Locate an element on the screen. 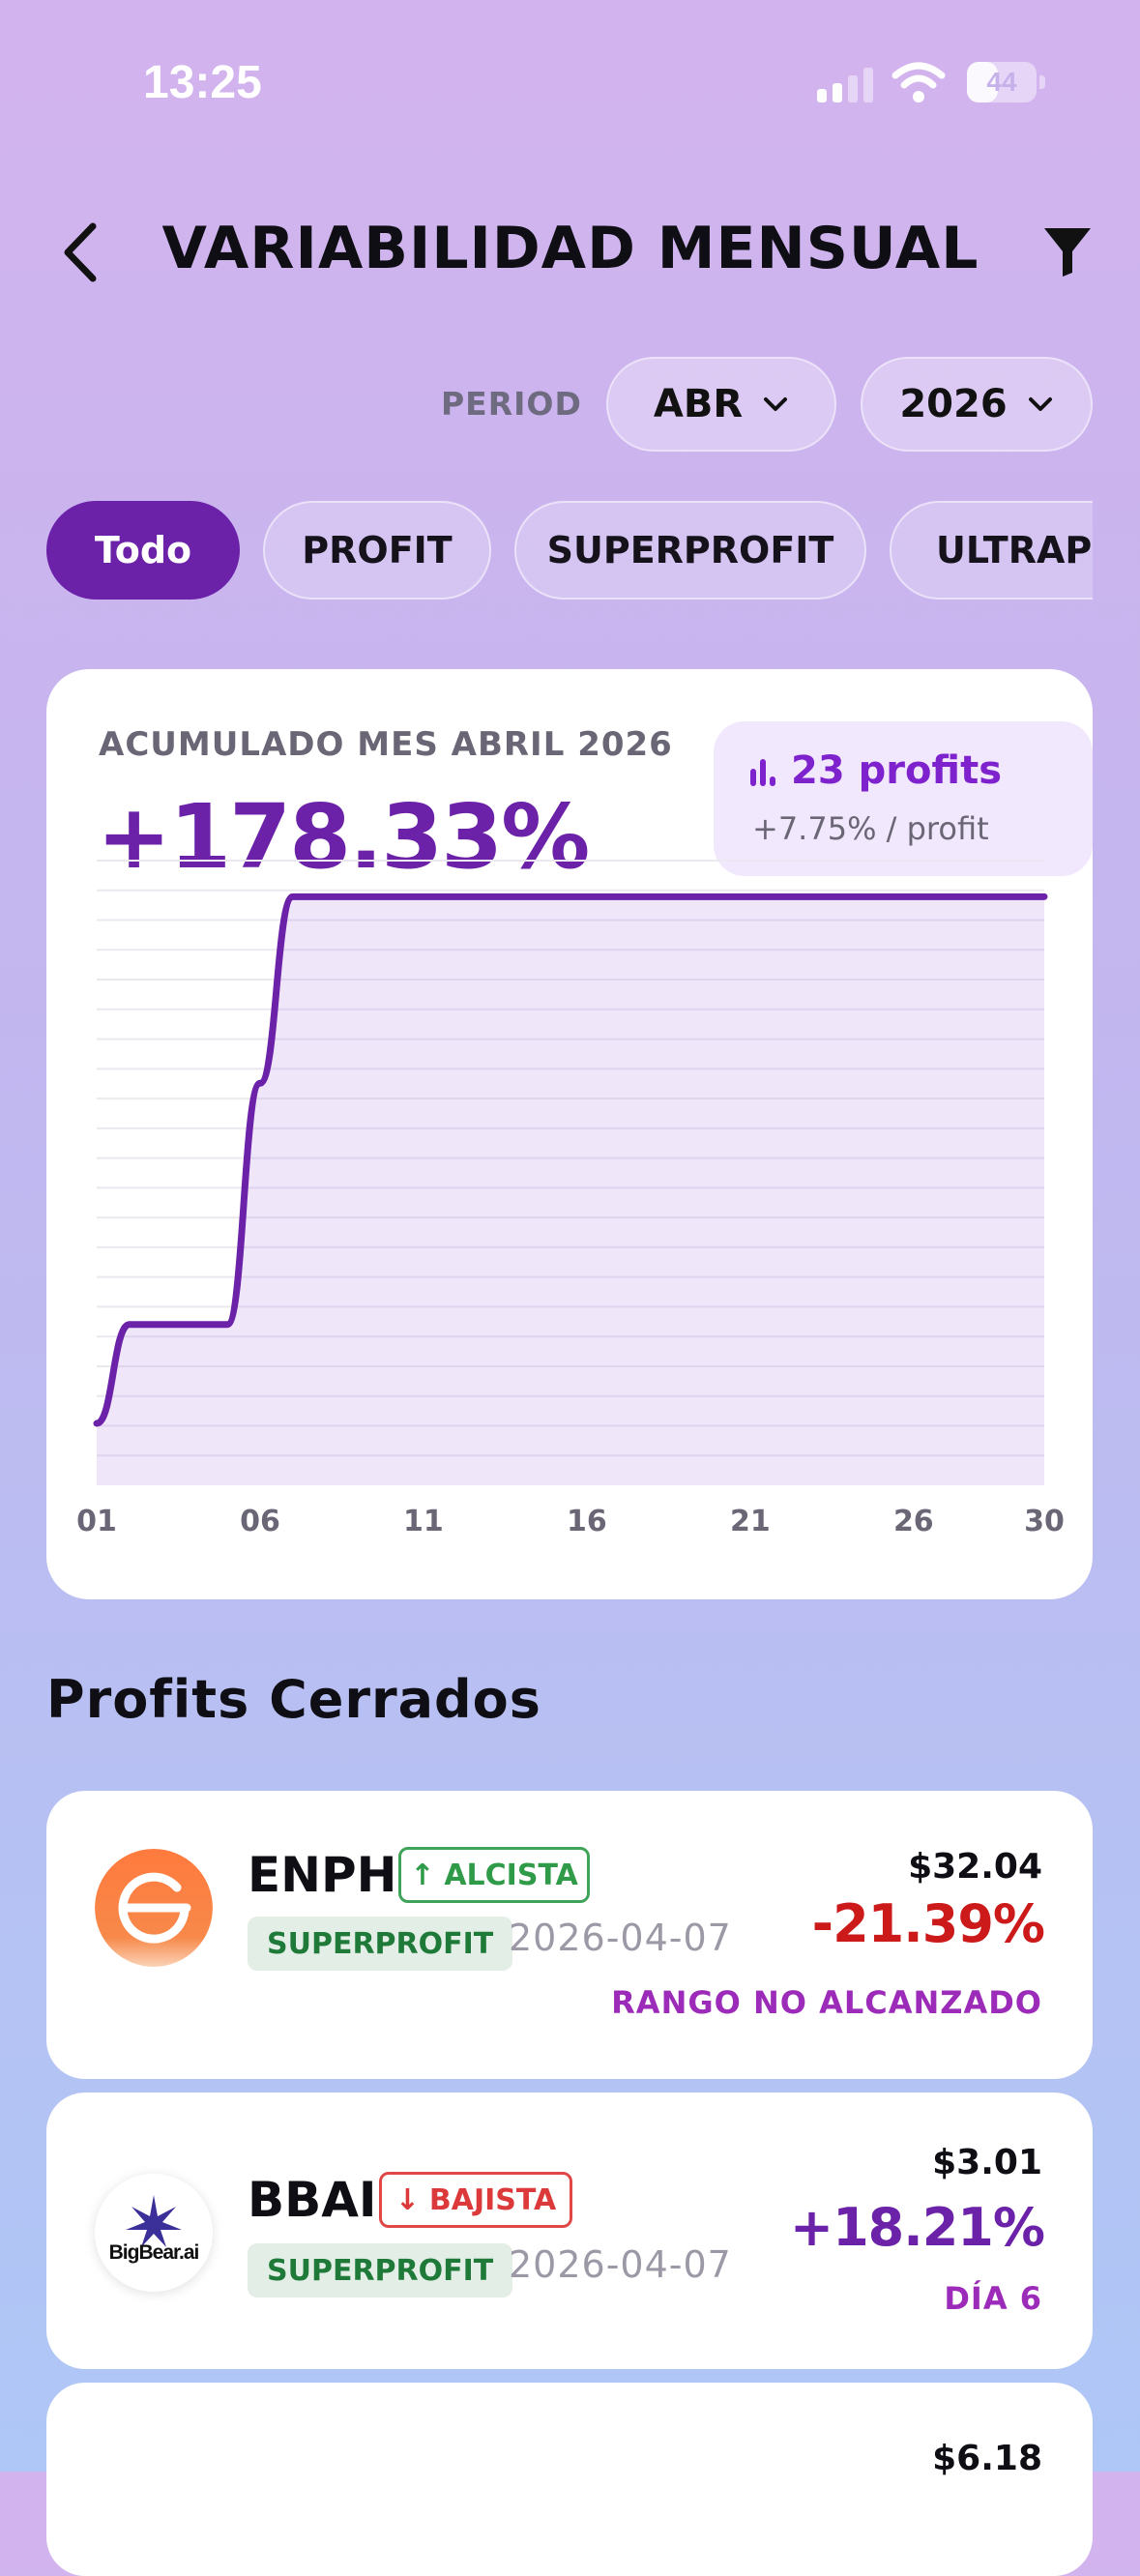  ticker: ENPH is located at coordinates (322, 1875).